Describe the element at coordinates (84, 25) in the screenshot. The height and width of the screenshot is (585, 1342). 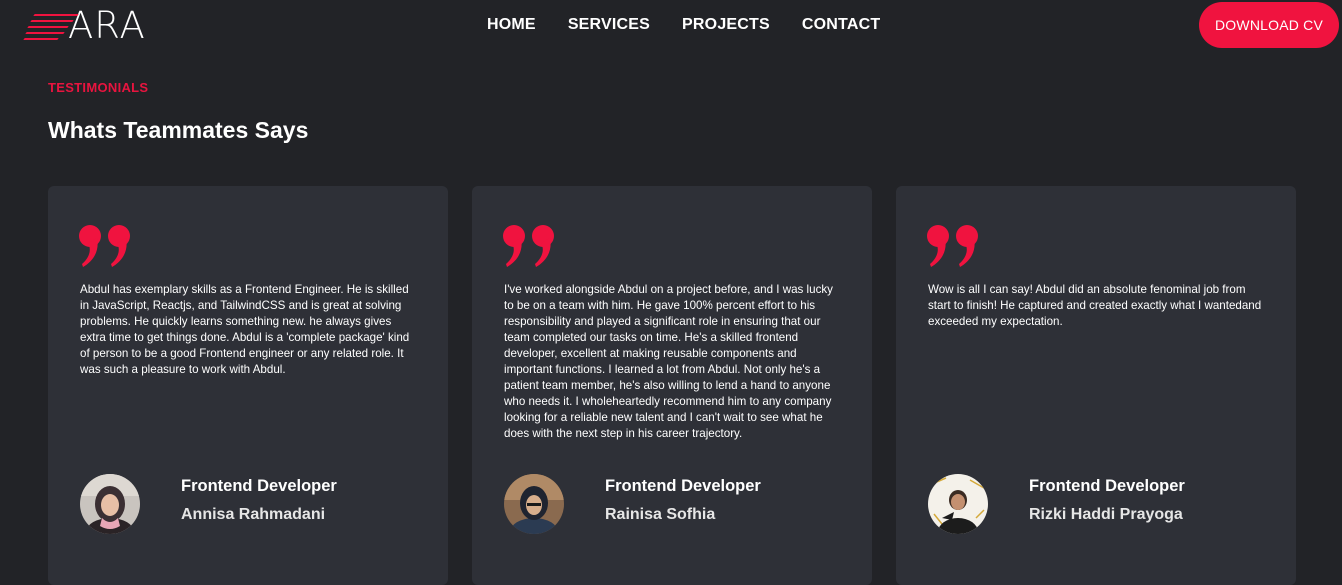
I see `site-logo: ARA` at that location.